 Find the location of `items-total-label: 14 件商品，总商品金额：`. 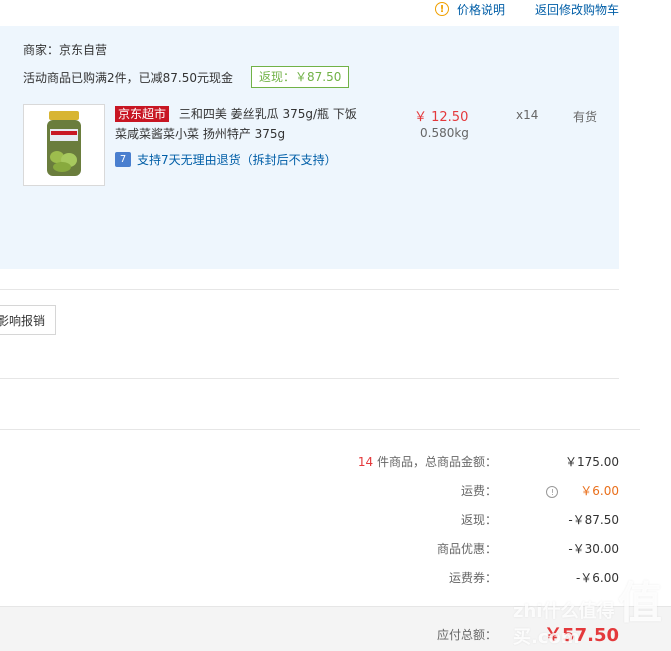

items-total-label: 14 件商品，总商品金额： is located at coordinates (427, 462).